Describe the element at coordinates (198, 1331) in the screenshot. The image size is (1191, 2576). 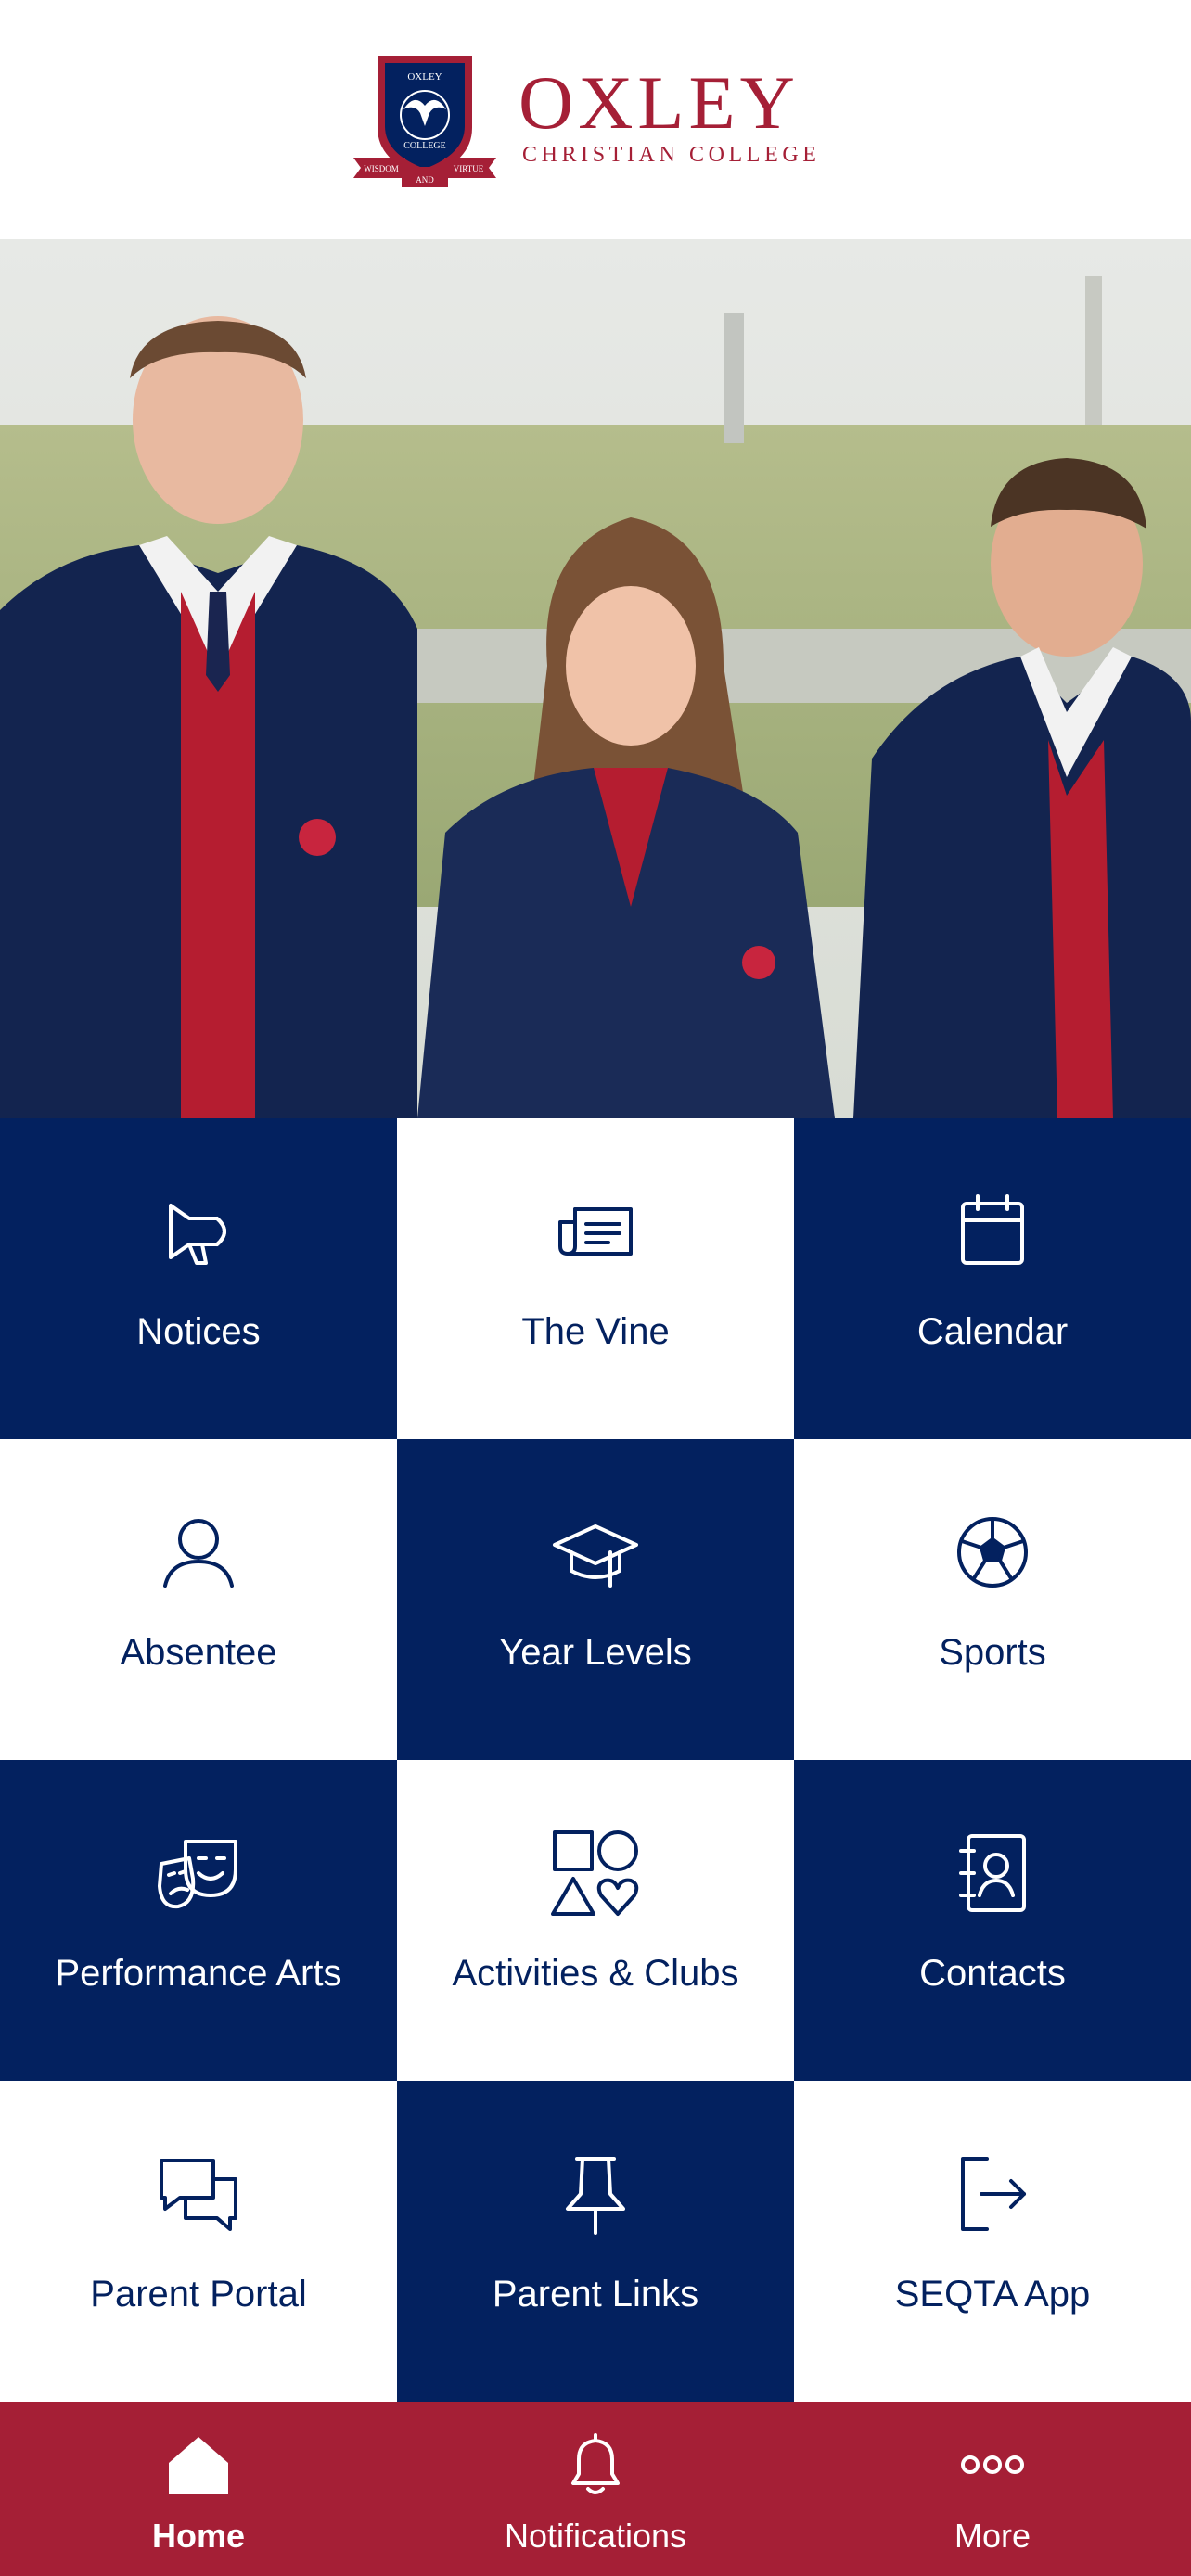
I see `tile-label: Notices` at that location.